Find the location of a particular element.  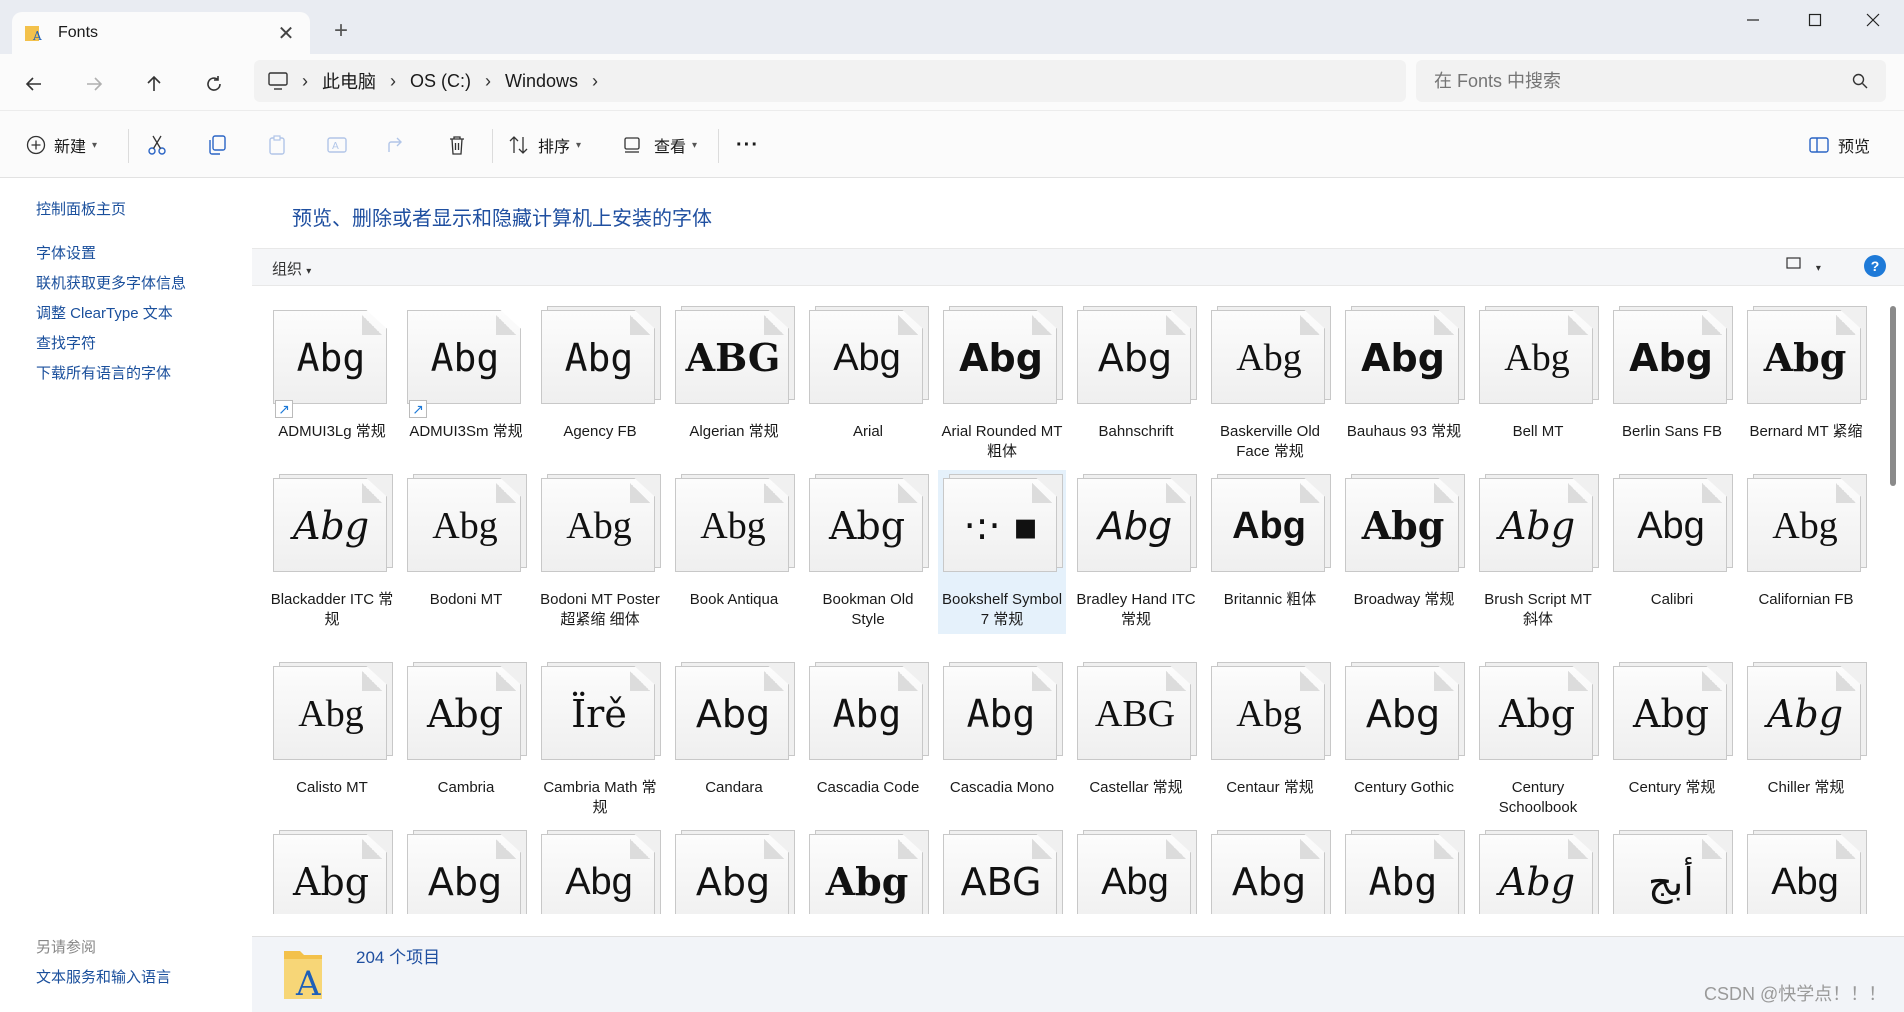

font-item: ABG is located at coordinates (1002, 870).